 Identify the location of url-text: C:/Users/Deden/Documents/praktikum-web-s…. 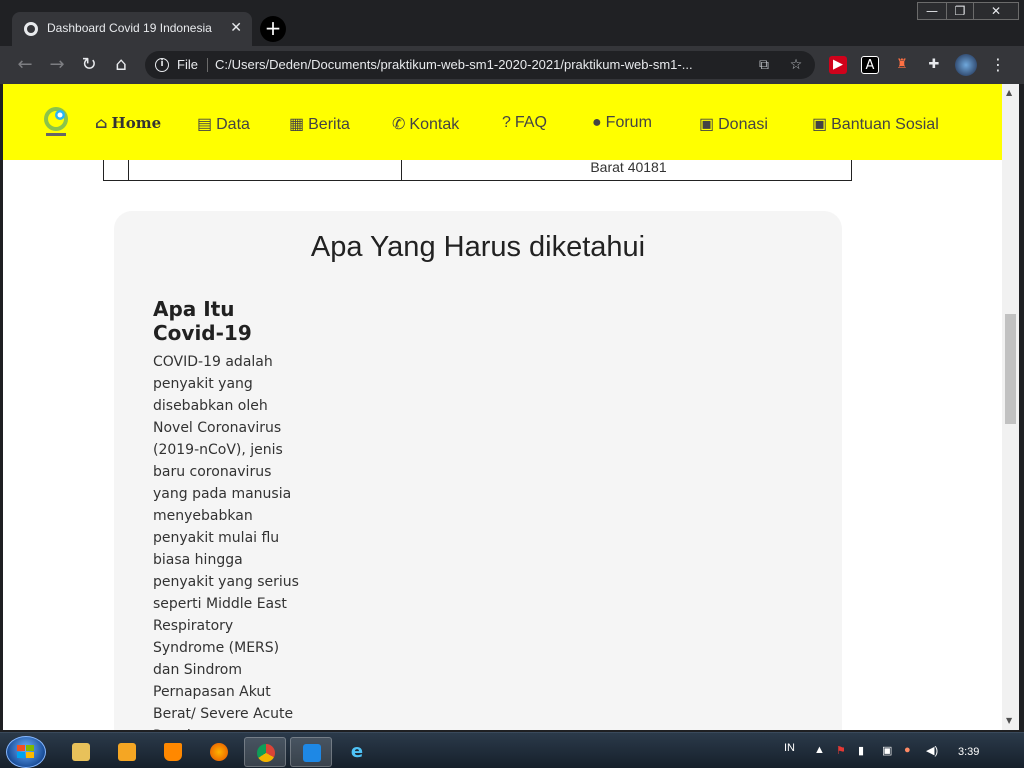
(454, 64).